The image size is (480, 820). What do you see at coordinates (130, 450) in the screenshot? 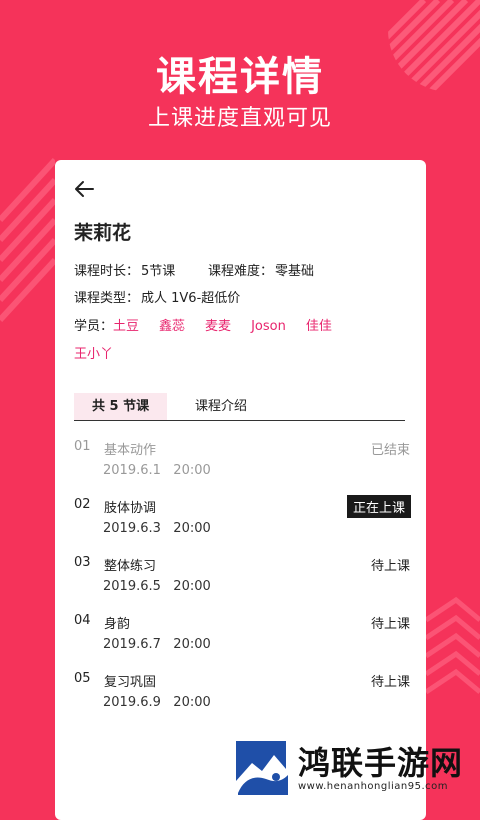
I see `lesson-name: 基本动作` at bounding box center [130, 450].